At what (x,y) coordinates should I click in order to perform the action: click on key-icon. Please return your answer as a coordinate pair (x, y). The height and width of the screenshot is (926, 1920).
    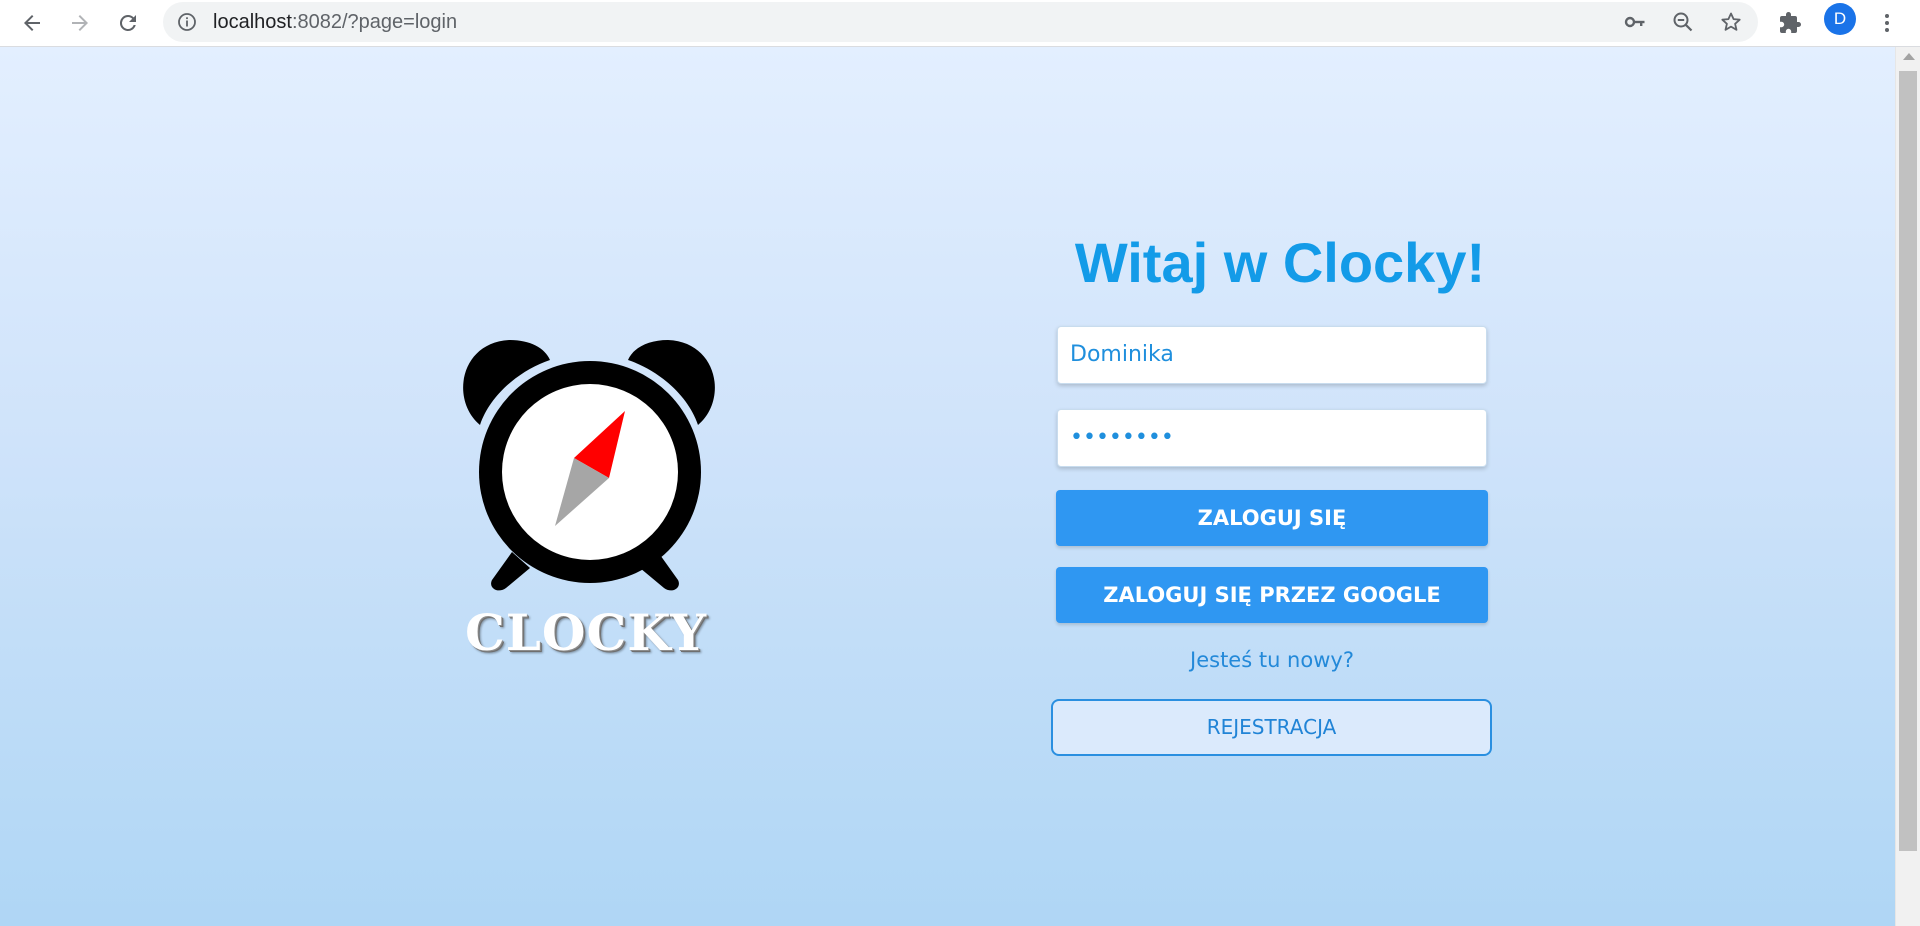
    Looking at the image, I should click on (1635, 22).